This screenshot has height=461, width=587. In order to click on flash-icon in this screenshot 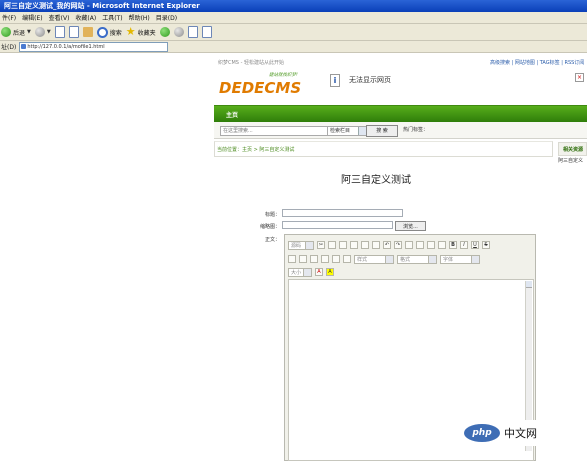, I will do `click(325, 259)`.